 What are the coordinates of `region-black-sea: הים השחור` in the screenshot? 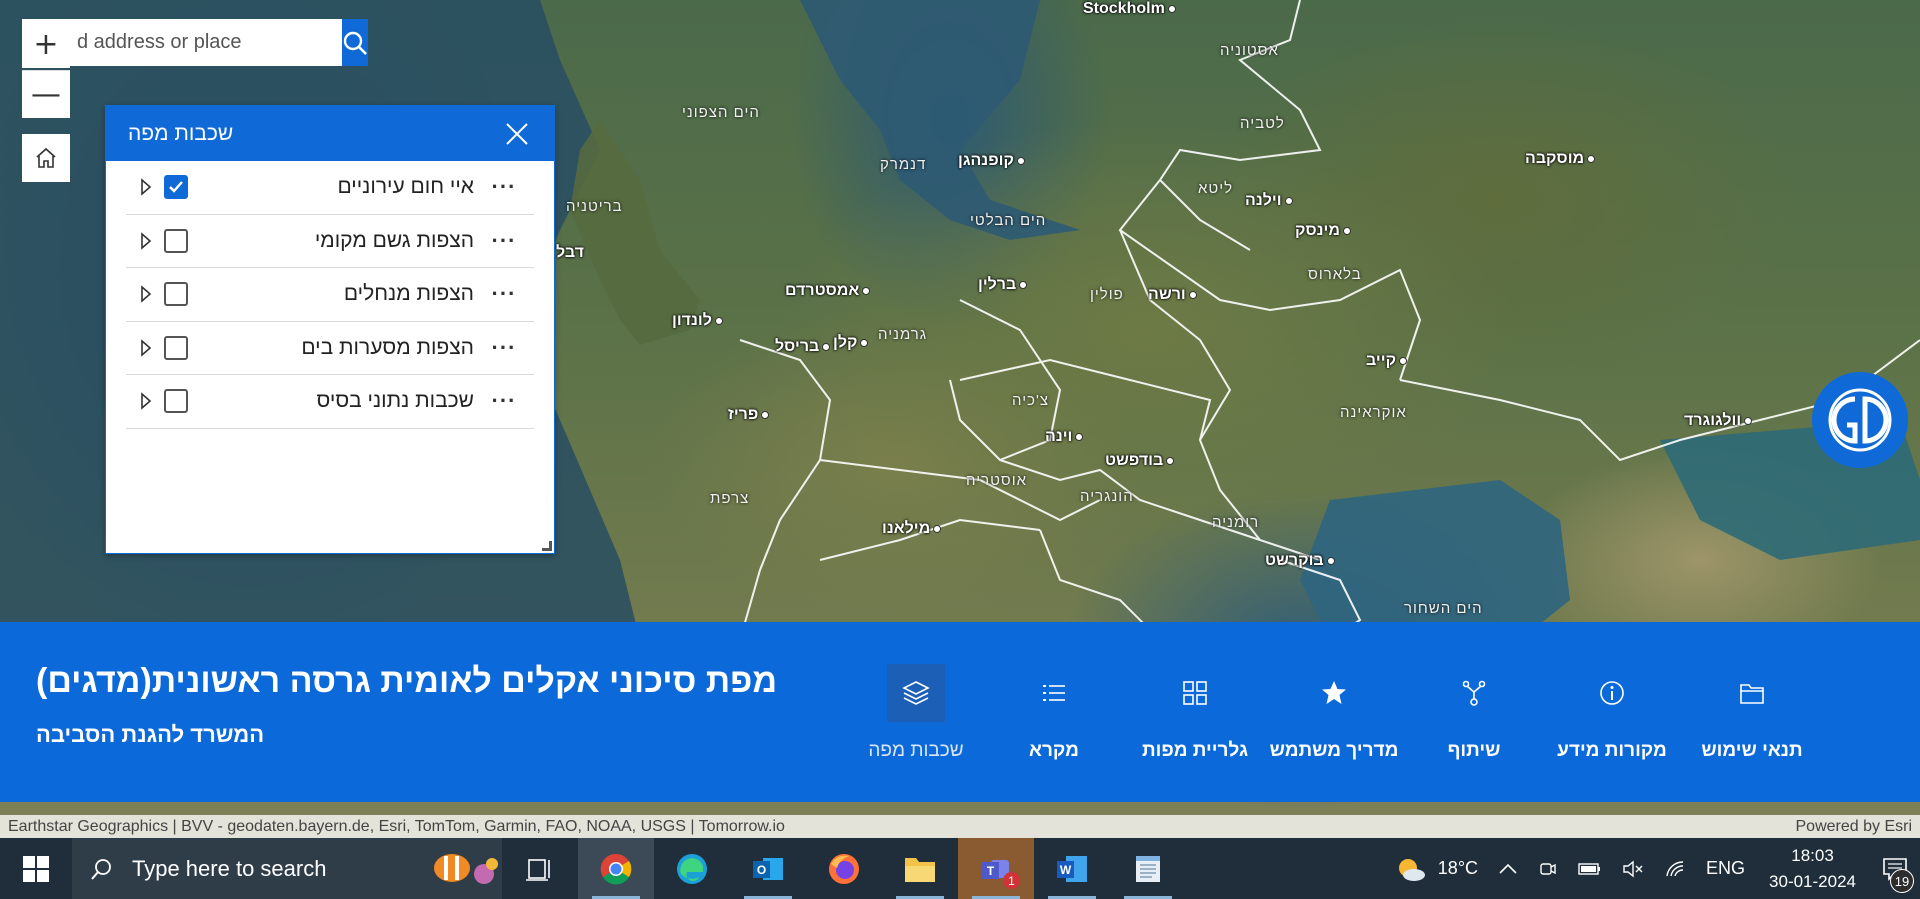 It's located at (1443, 608).